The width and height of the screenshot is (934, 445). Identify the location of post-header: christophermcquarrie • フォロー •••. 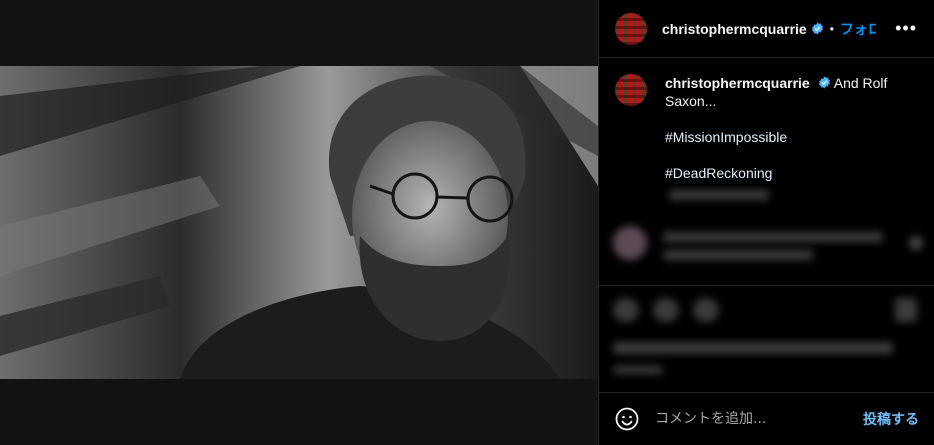
(766, 29).